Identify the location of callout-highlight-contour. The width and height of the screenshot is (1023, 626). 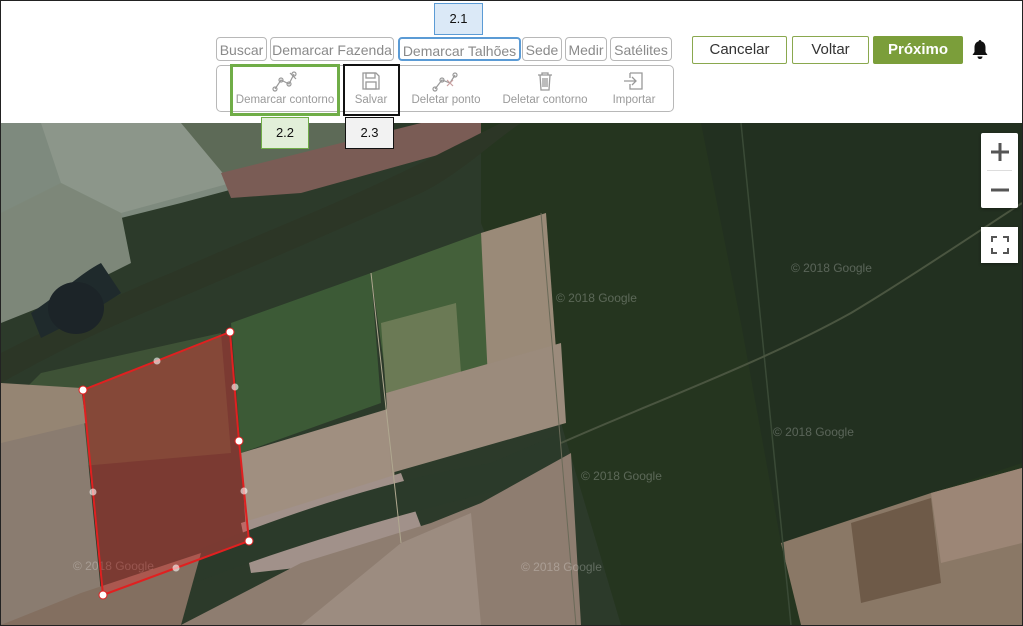
(285, 90).